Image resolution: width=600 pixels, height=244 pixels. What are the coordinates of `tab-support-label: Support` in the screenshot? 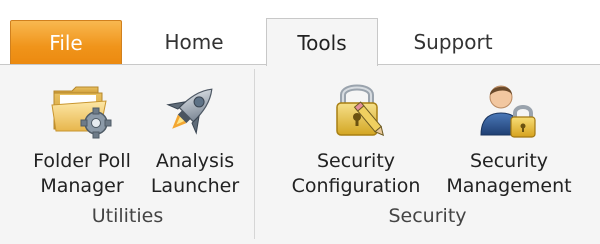 It's located at (453, 42).